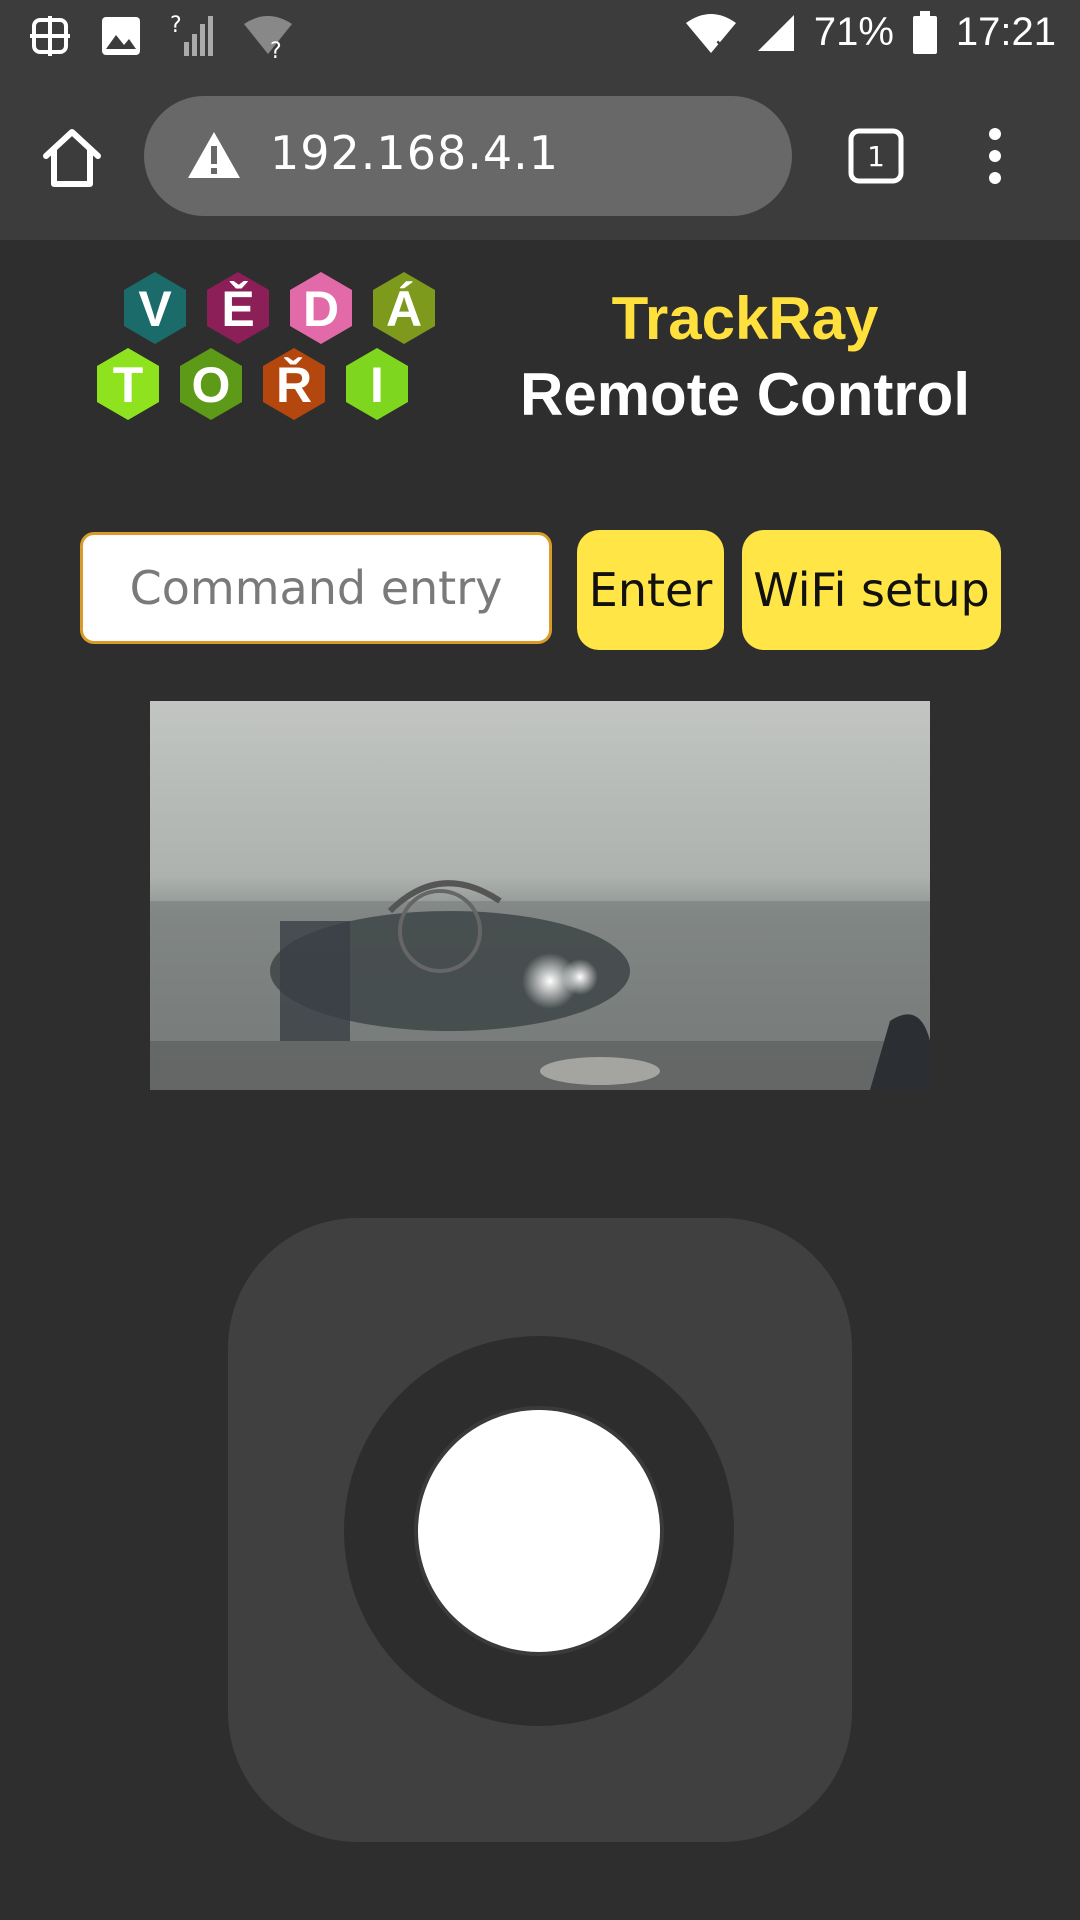 The width and height of the screenshot is (1080, 1920). I want to click on joystick-ring, so click(539, 1531).